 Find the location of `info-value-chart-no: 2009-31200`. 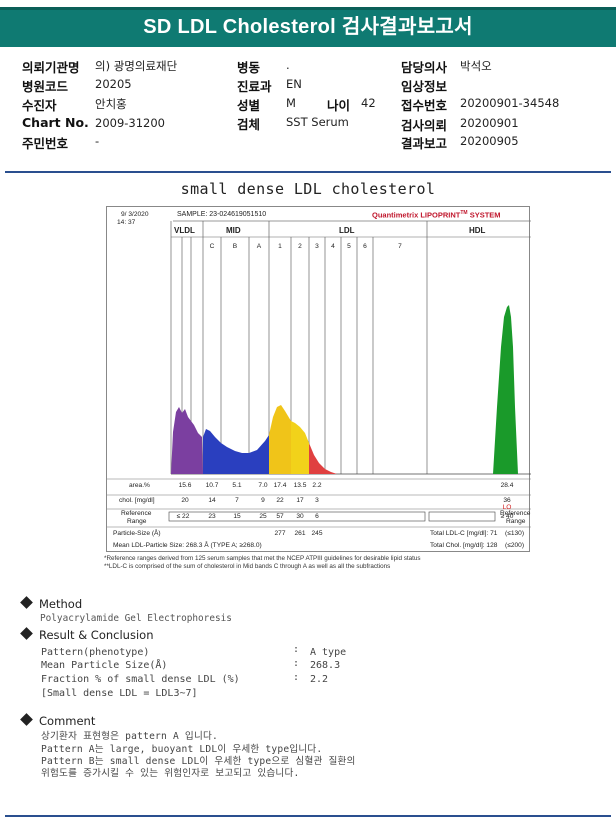

info-value-chart-no: 2009-31200 is located at coordinates (130, 123).